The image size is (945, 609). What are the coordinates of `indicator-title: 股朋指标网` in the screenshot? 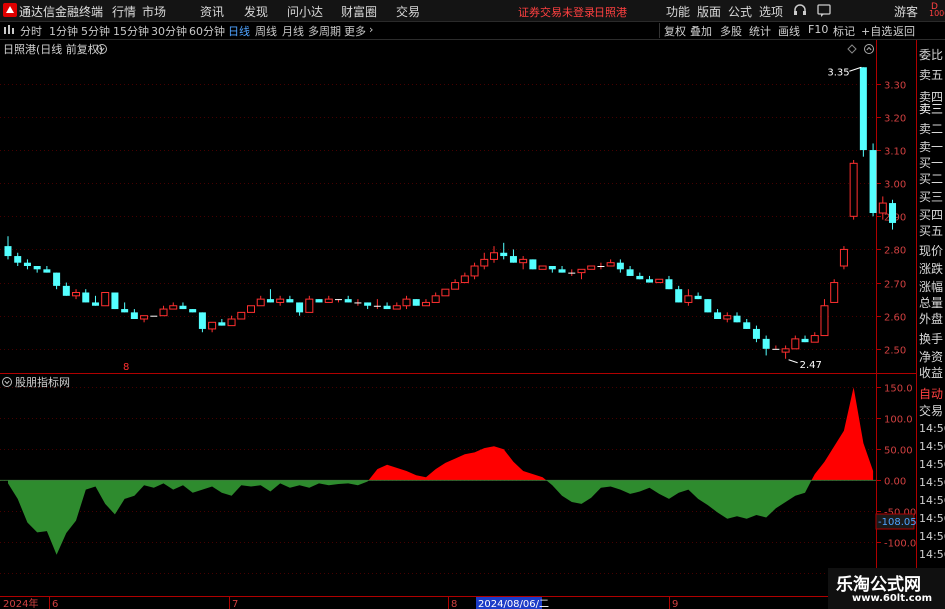 It's located at (42, 382).